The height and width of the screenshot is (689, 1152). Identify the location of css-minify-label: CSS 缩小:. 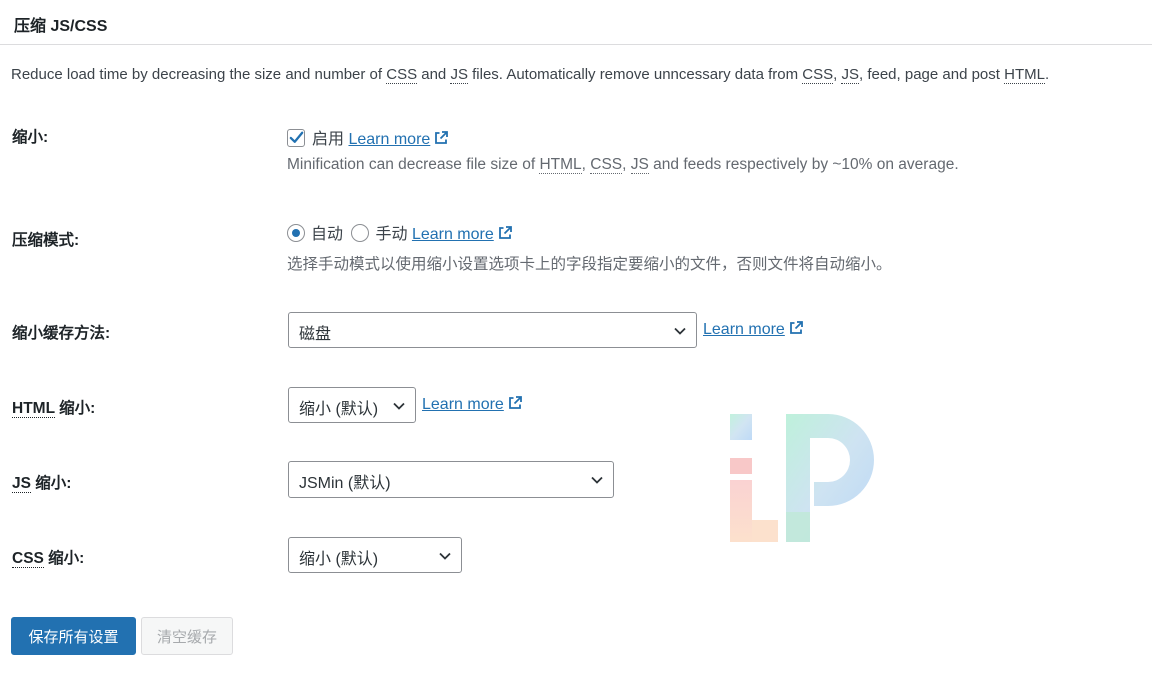
(48, 559).